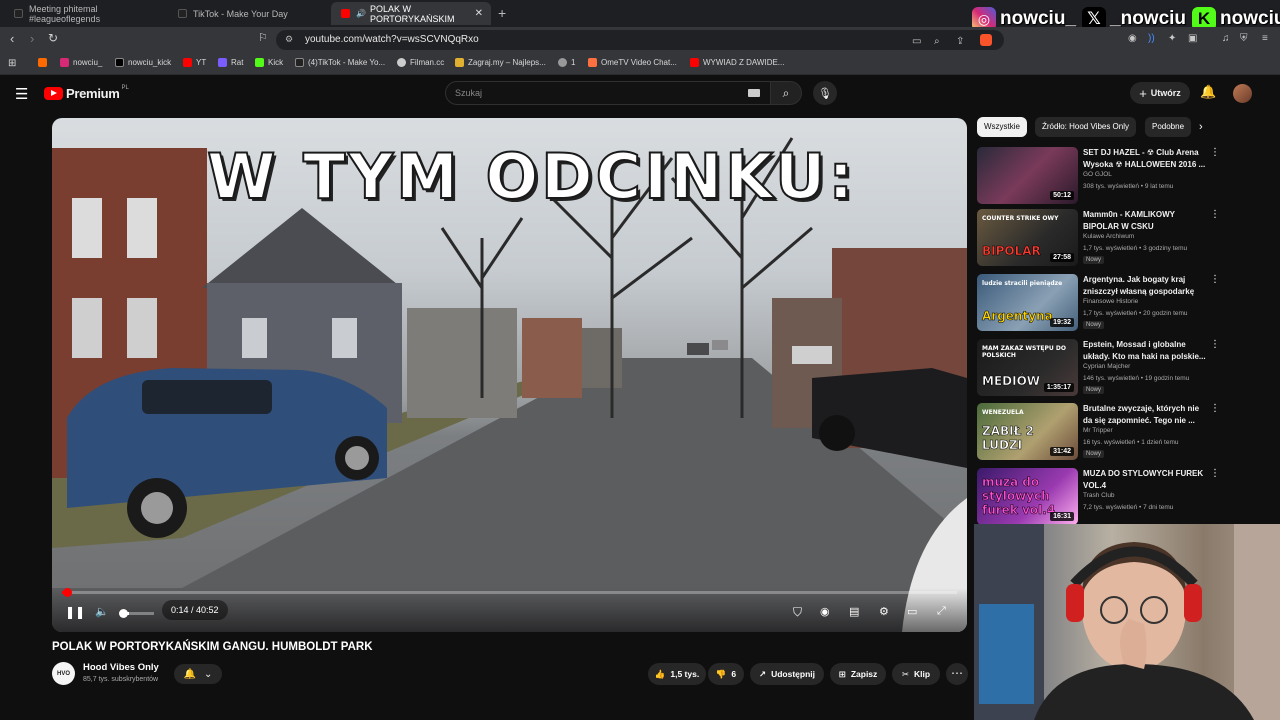  What do you see at coordinates (75, 612) in the screenshot?
I see `pause-icon: ❚❚` at bounding box center [75, 612].